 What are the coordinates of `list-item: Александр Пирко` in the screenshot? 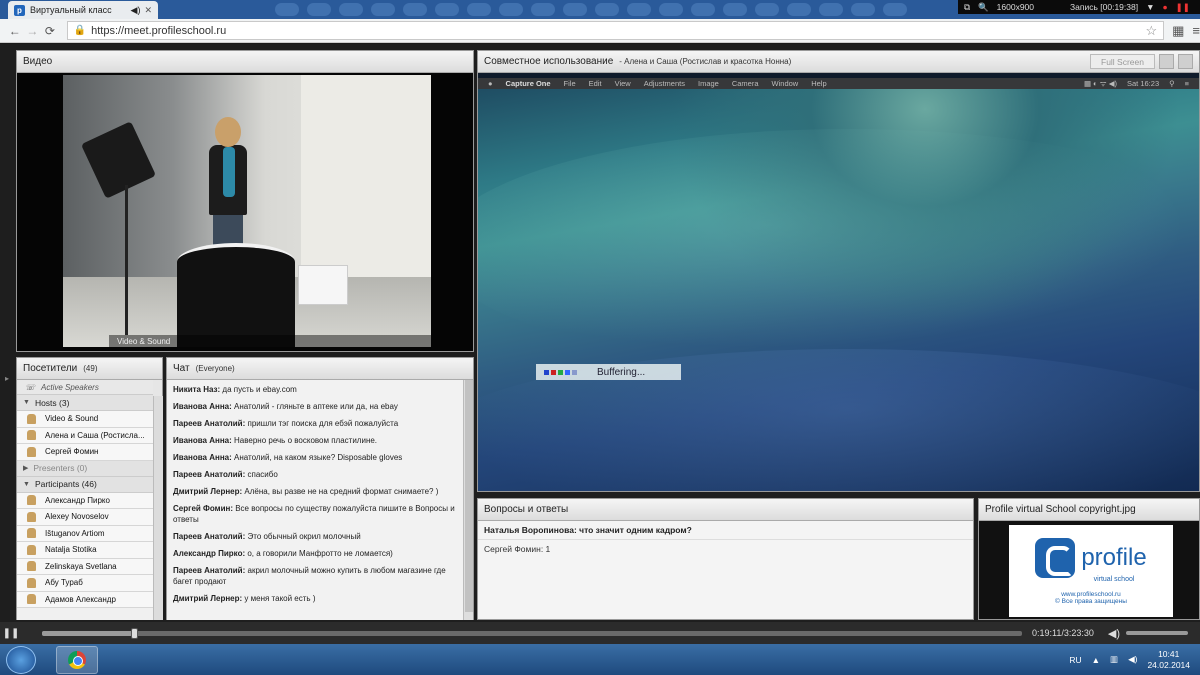 It's located at (85, 500).